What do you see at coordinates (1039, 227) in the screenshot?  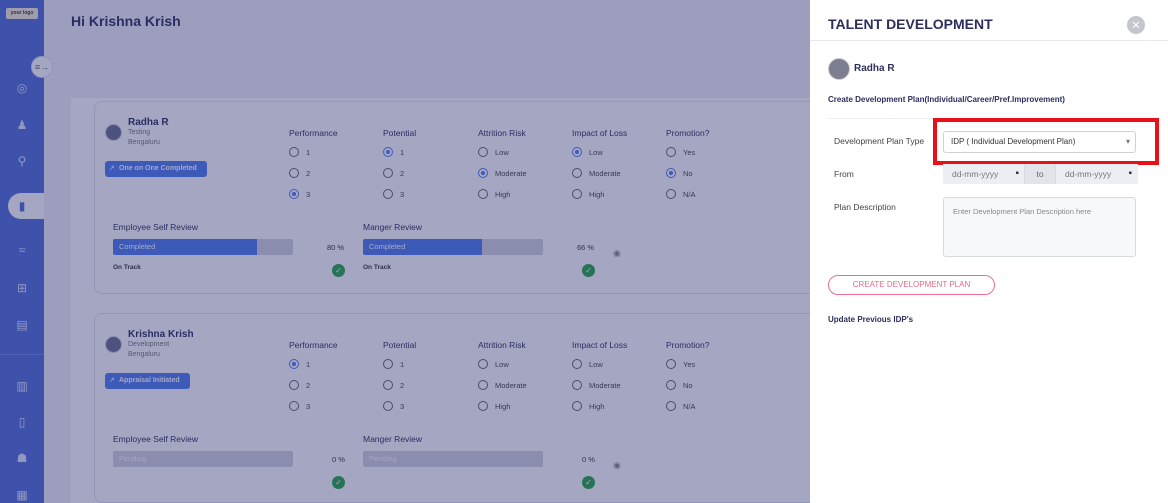 I see `description-textarea: Enter Development Plan Description here` at bounding box center [1039, 227].